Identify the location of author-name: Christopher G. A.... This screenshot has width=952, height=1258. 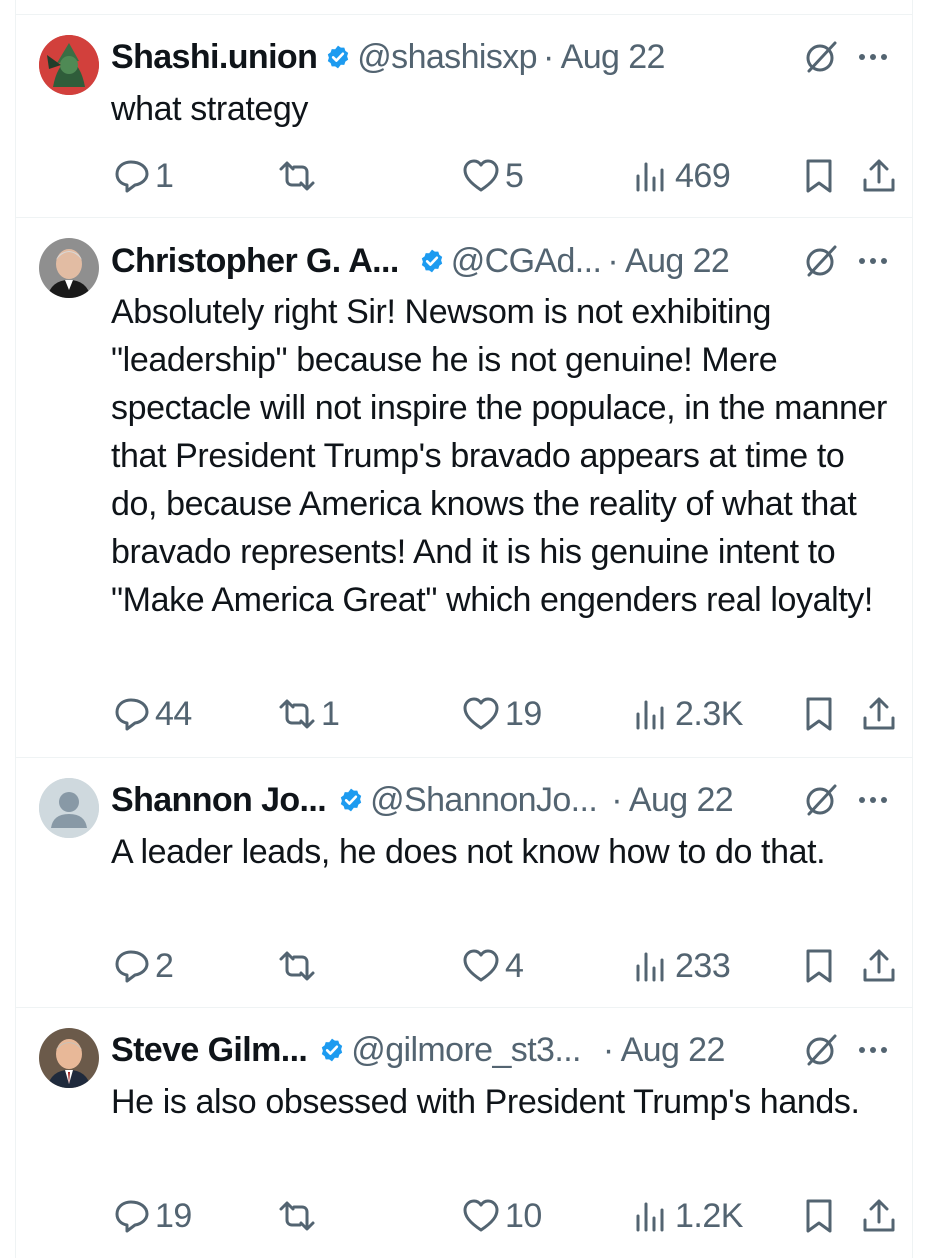
(255, 261).